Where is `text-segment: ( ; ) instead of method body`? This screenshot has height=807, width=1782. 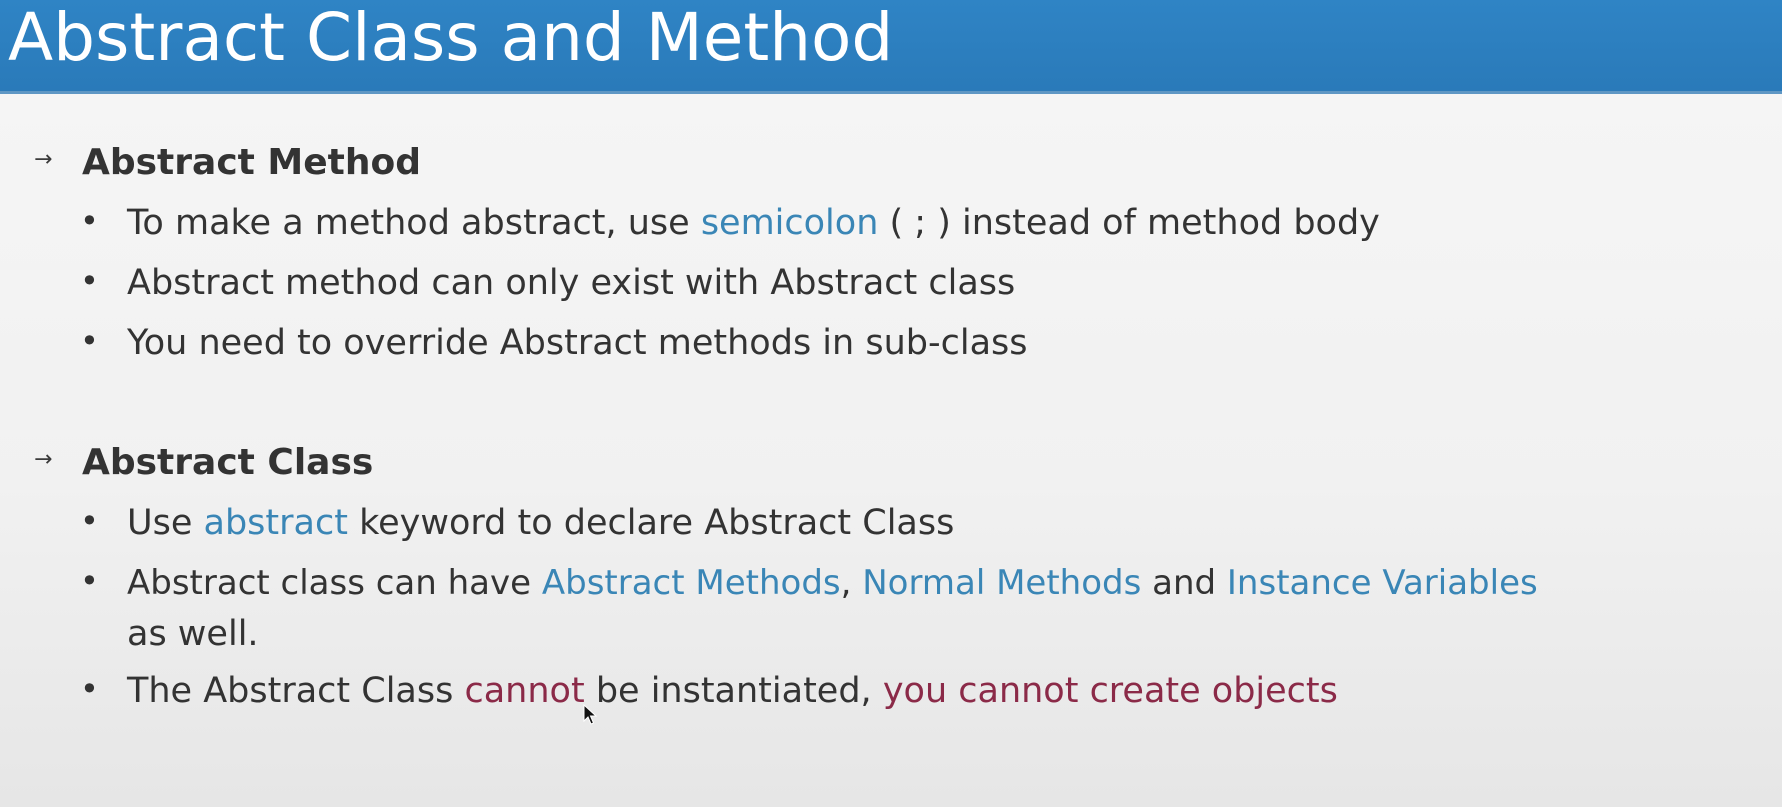 text-segment: ( ; ) instead of method body is located at coordinates (1129, 223).